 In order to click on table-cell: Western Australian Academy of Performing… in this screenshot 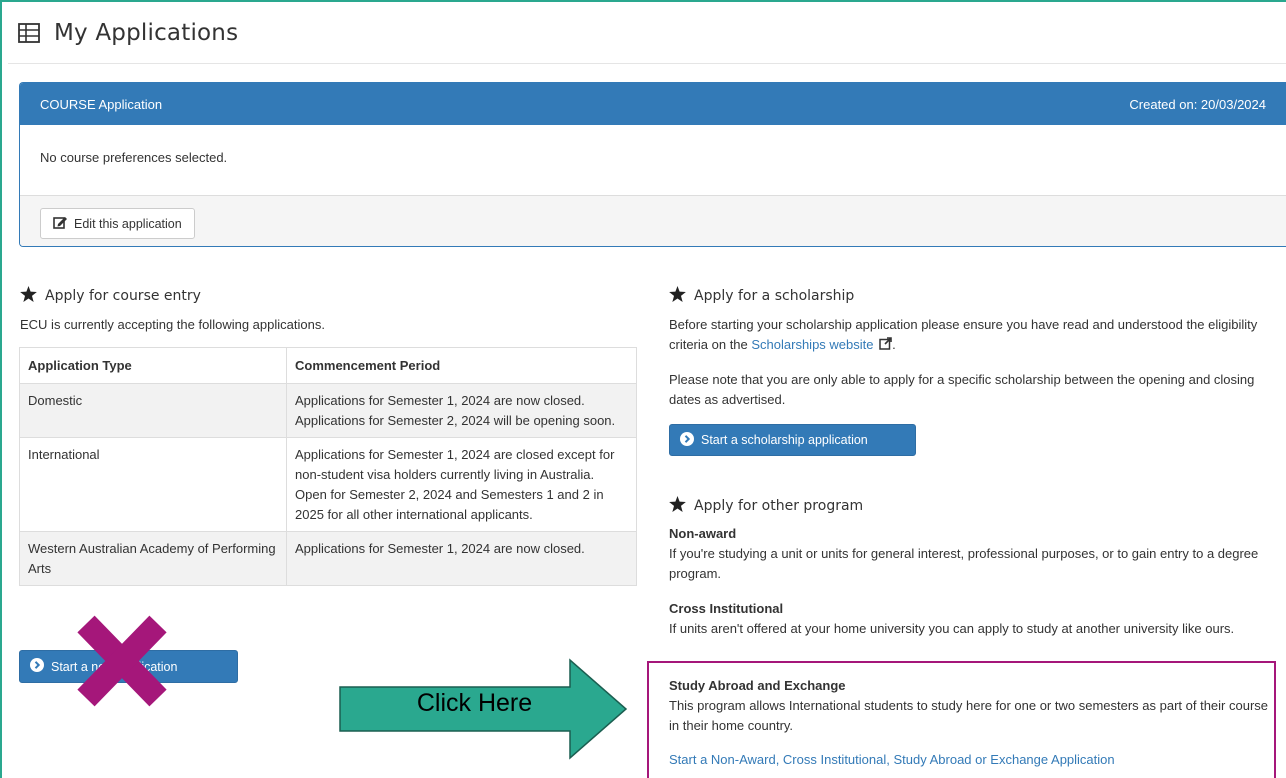, I will do `click(153, 558)`.